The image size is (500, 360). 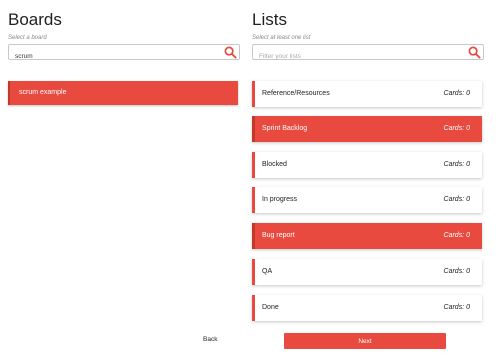 What do you see at coordinates (274, 164) in the screenshot?
I see `list-item-label: Blocked` at bounding box center [274, 164].